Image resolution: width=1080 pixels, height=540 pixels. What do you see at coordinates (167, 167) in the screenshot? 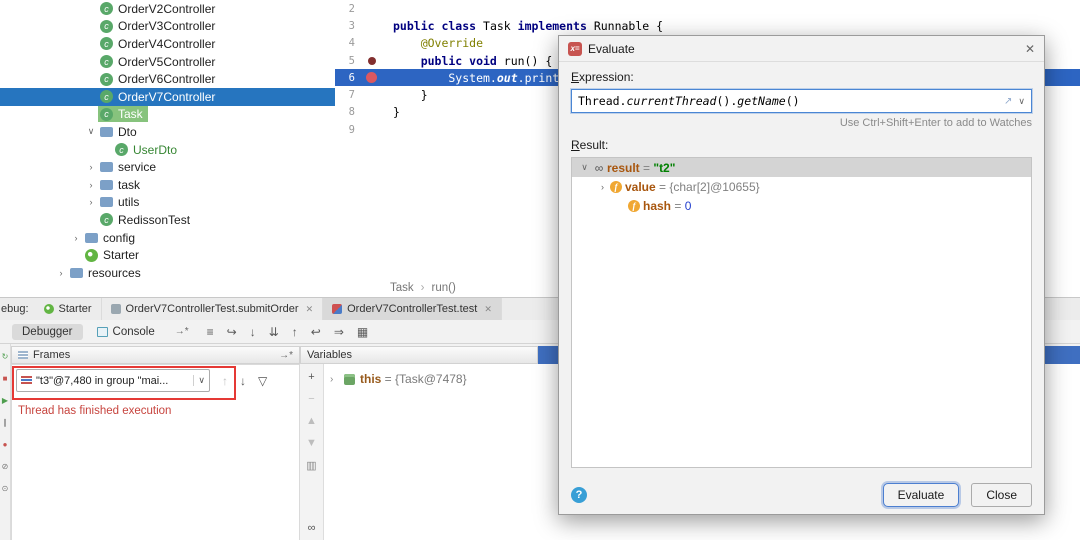
I see `tree-item-service: › service` at bounding box center [167, 167].